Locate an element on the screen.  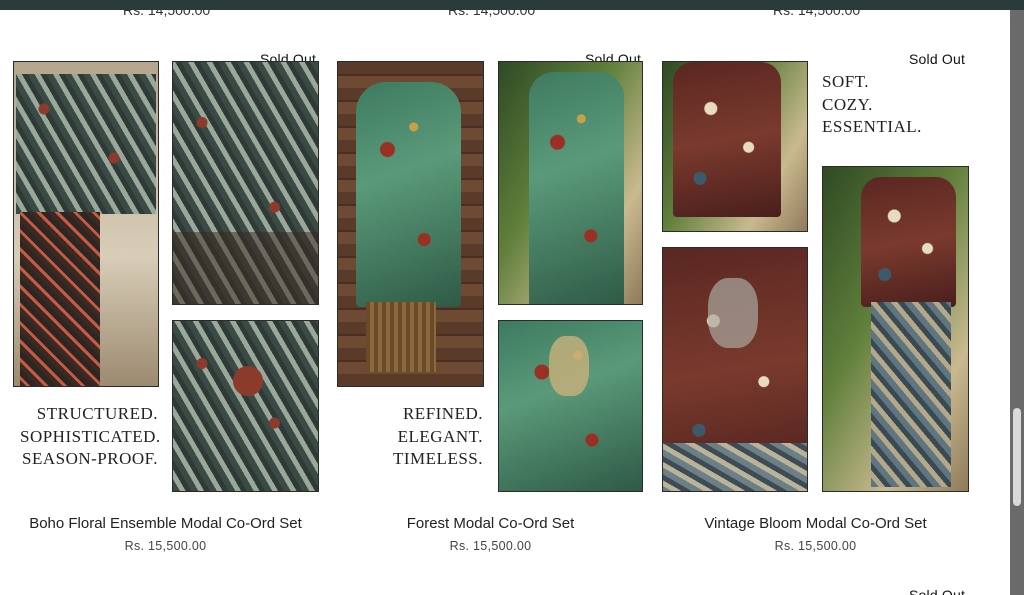
product-title: Boho Floral Ensemble Modal Co-Ord Set is located at coordinates (165, 523).